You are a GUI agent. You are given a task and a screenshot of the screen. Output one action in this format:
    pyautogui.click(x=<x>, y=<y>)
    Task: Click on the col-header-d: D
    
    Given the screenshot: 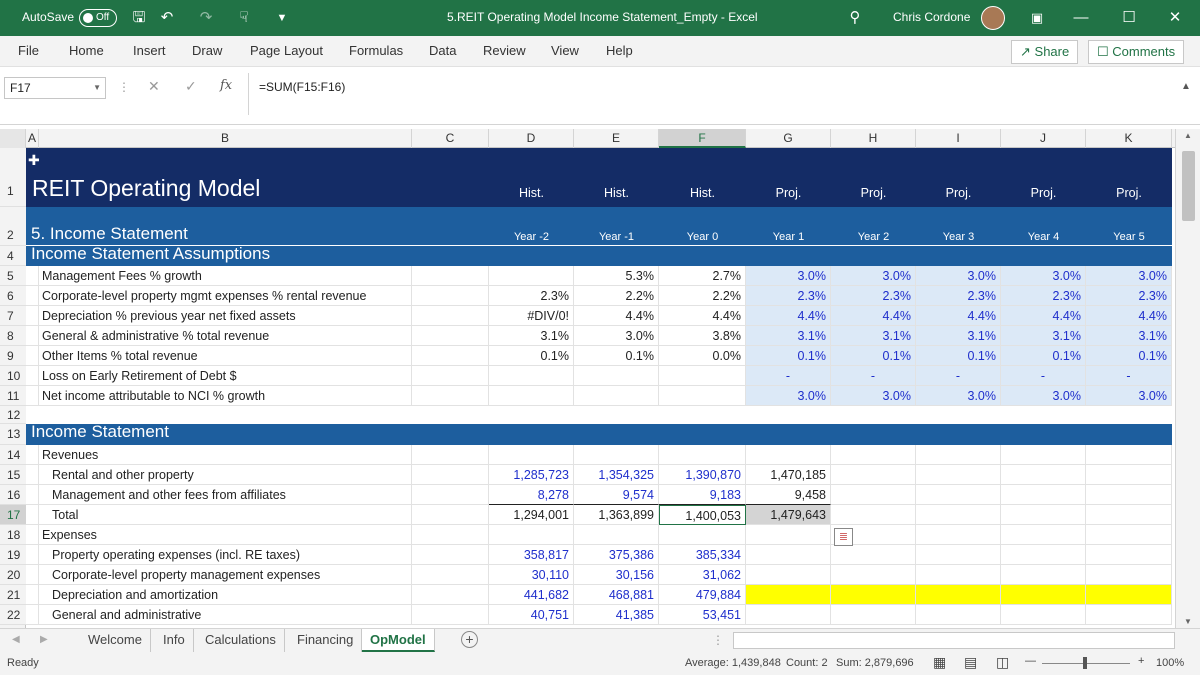 What is the action you would take?
    pyautogui.click(x=531, y=138)
    